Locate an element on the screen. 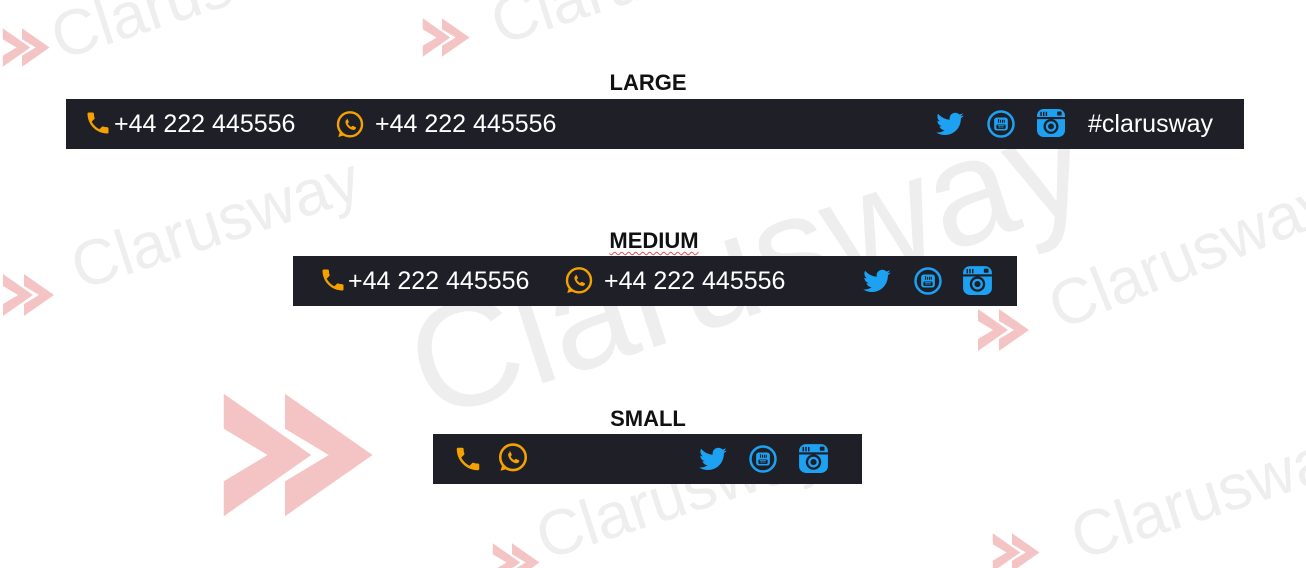  large-topbar: +44 222 445556 +44 222 445556 #clarusway is located at coordinates (655, 124).